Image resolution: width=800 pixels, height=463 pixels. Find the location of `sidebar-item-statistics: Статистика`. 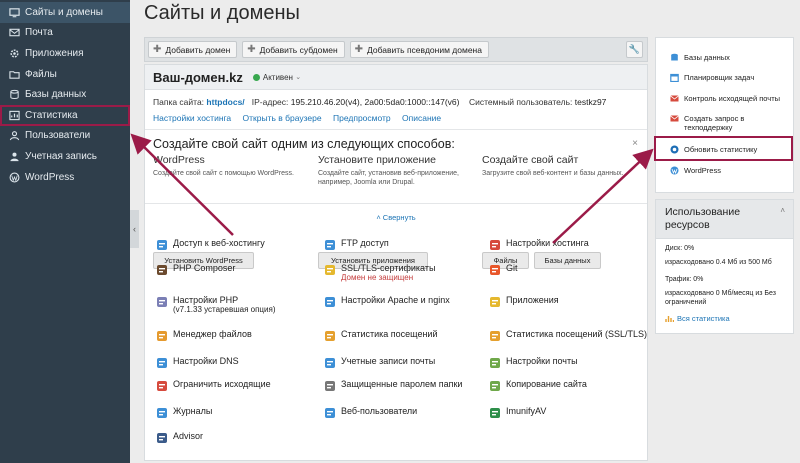

sidebar-item-statistics: Статистика is located at coordinates (65, 115).